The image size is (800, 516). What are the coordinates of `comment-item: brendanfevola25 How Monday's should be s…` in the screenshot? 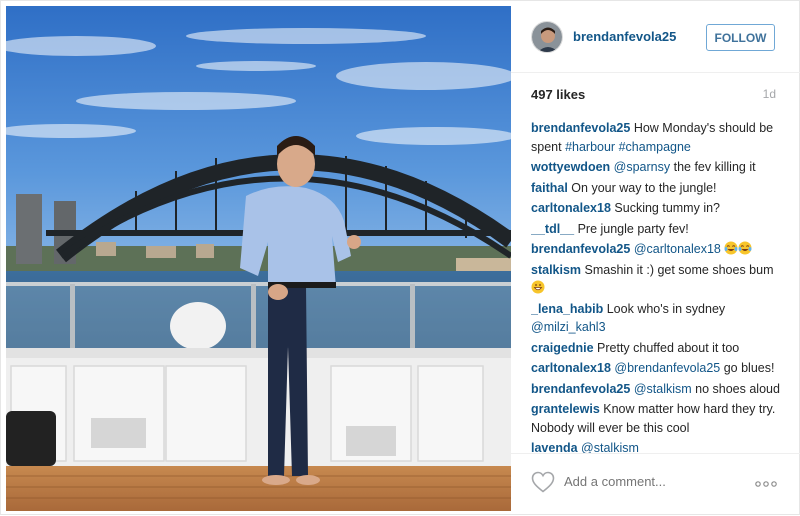 It's located at (660, 137).